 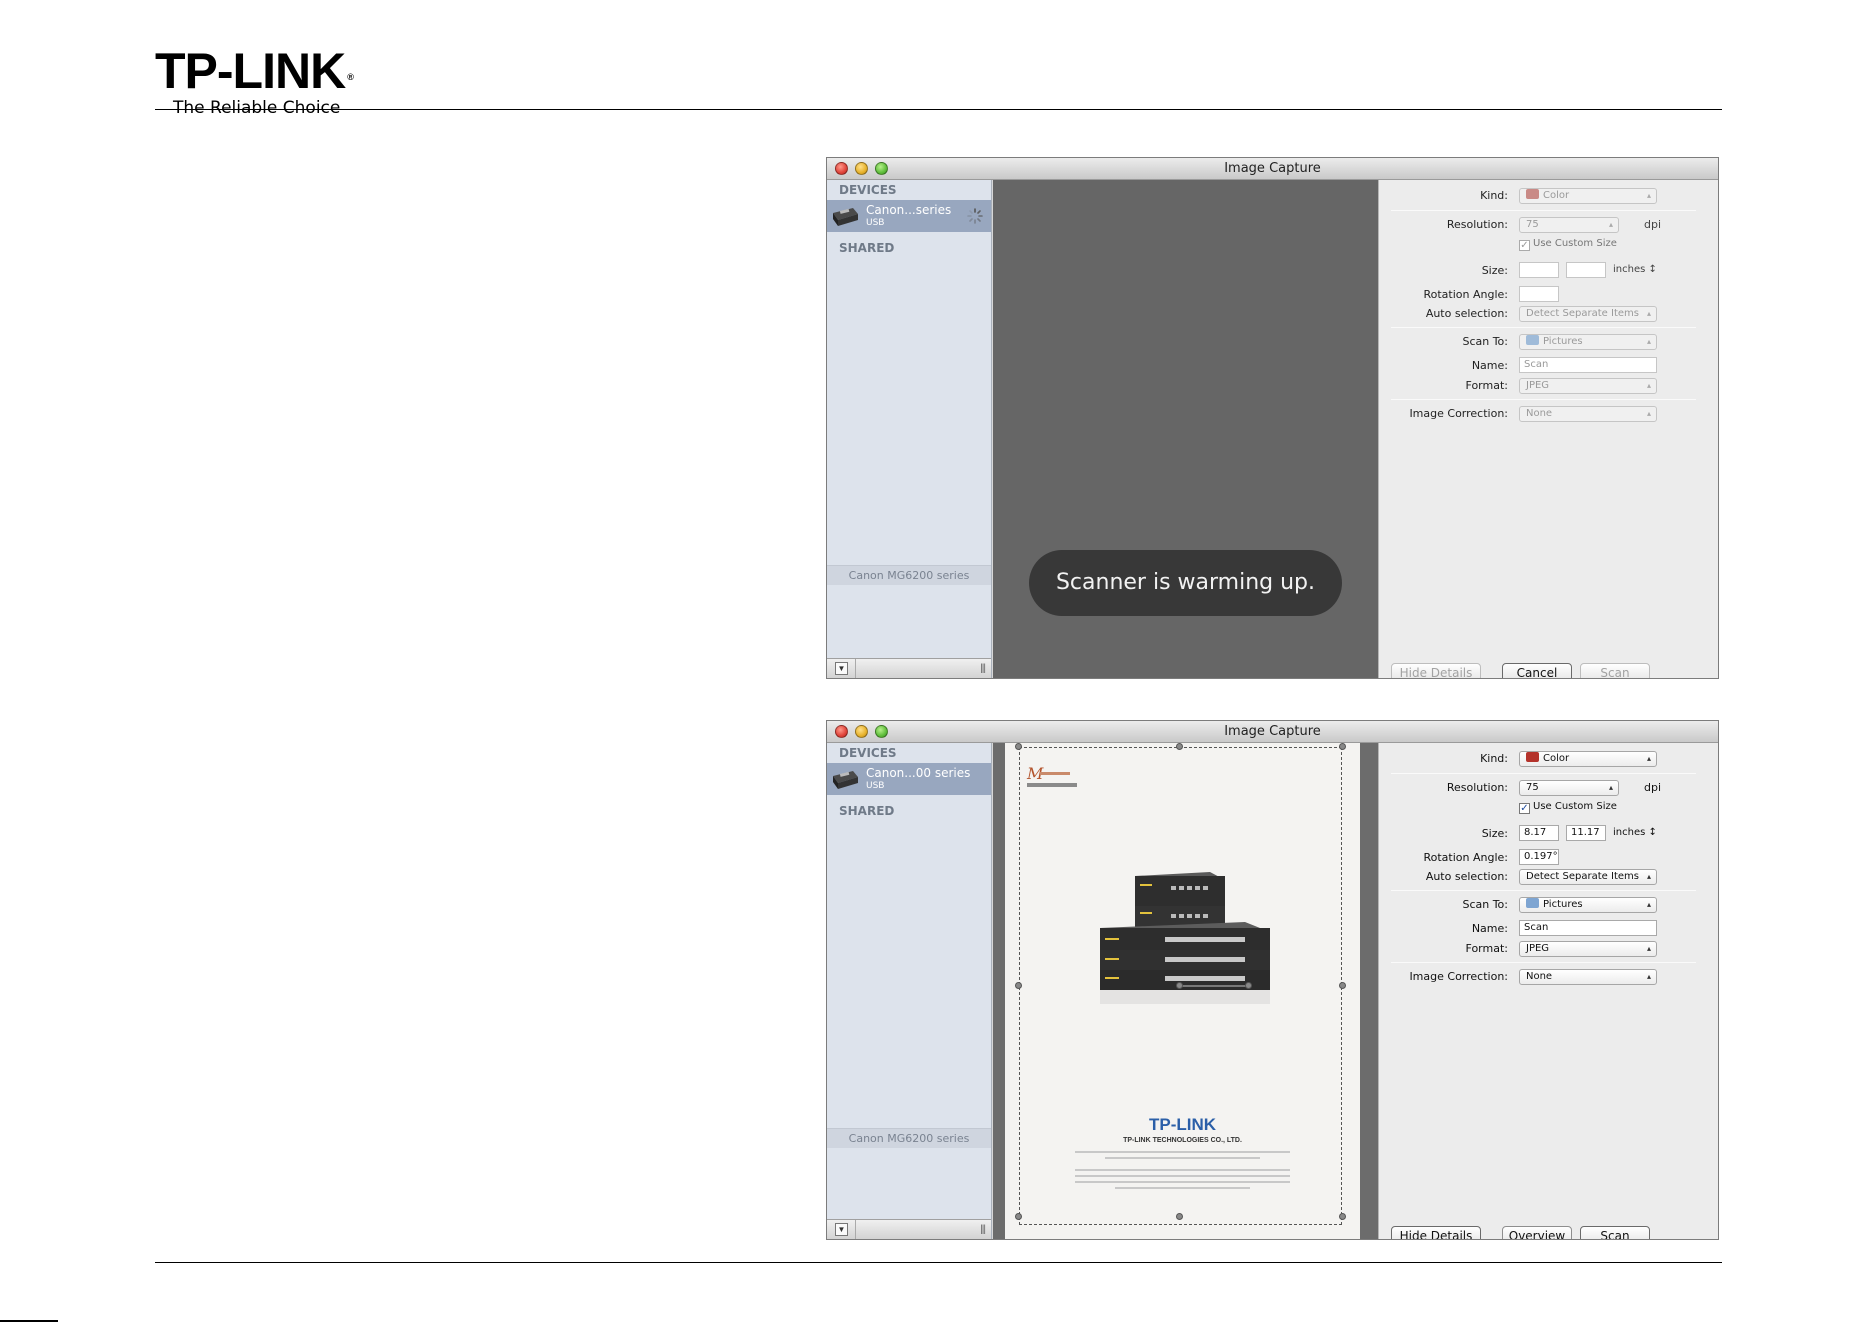 What do you see at coordinates (1539, 857) in the screenshot?
I see `rotation-angle-input: 0.197°` at bounding box center [1539, 857].